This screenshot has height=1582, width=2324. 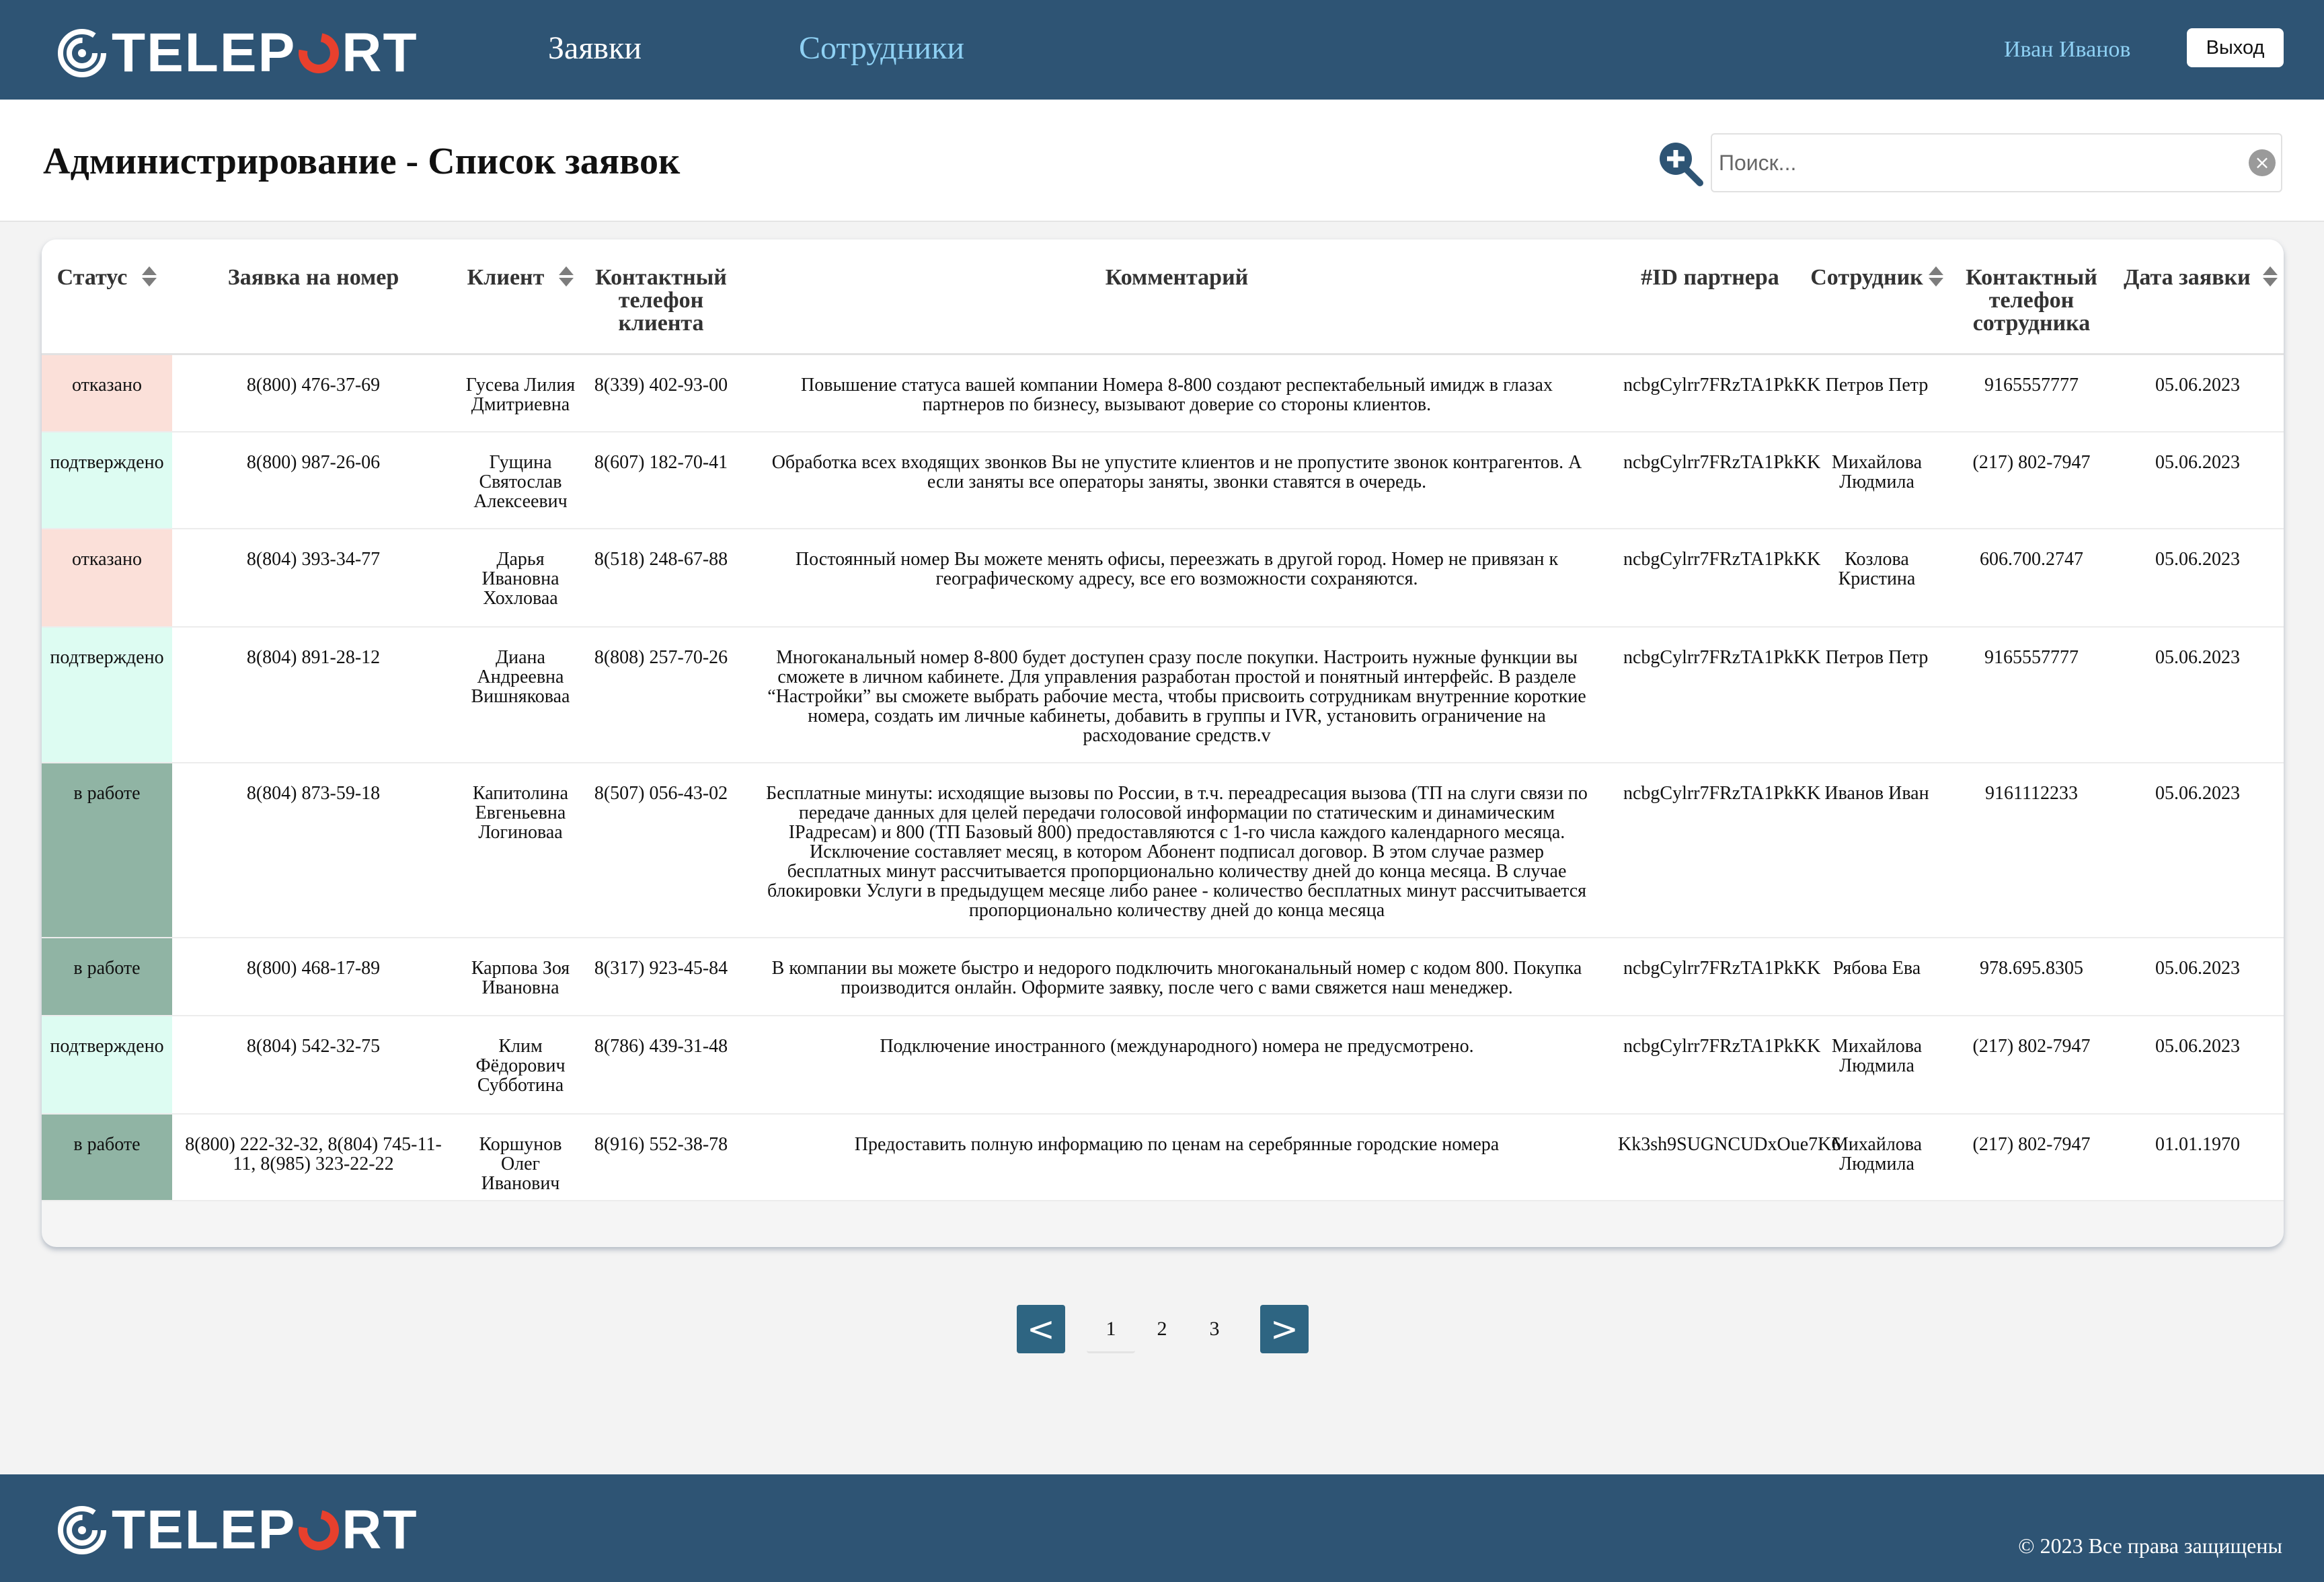 What do you see at coordinates (1284, 1329) in the screenshot?
I see `pagination-next-button: >` at bounding box center [1284, 1329].